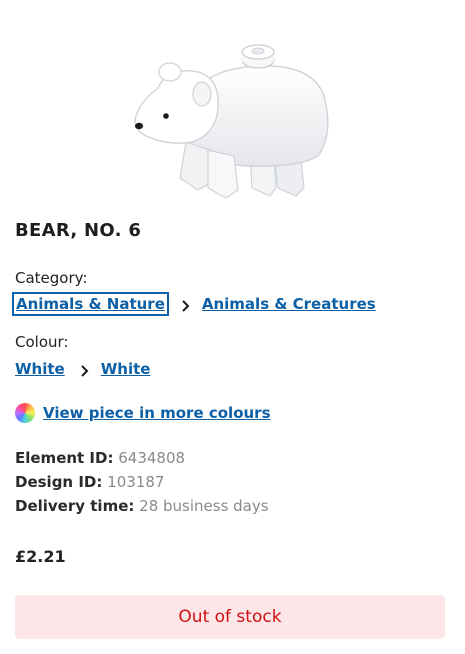 The image size is (465, 654). I want to click on category-label: Category:, so click(51, 278).